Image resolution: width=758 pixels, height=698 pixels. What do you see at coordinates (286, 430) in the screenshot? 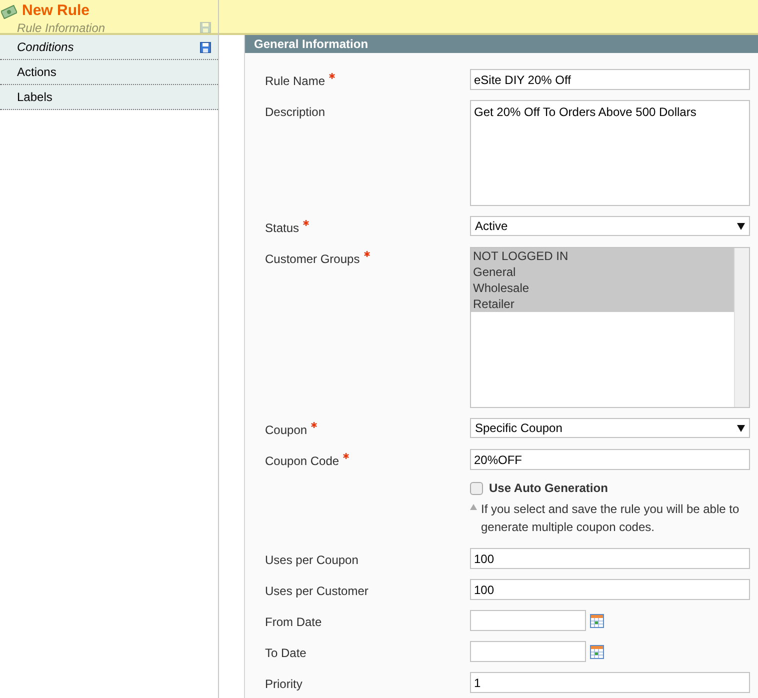
I see `field-label: Coupon` at bounding box center [286, 430].